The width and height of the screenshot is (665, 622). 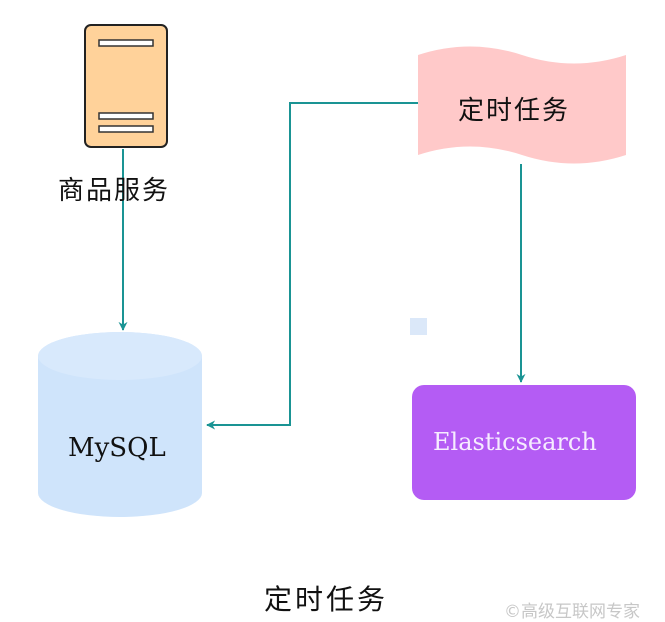 I want to click on mysql-label: MySQL, so click(x=117, y=448).